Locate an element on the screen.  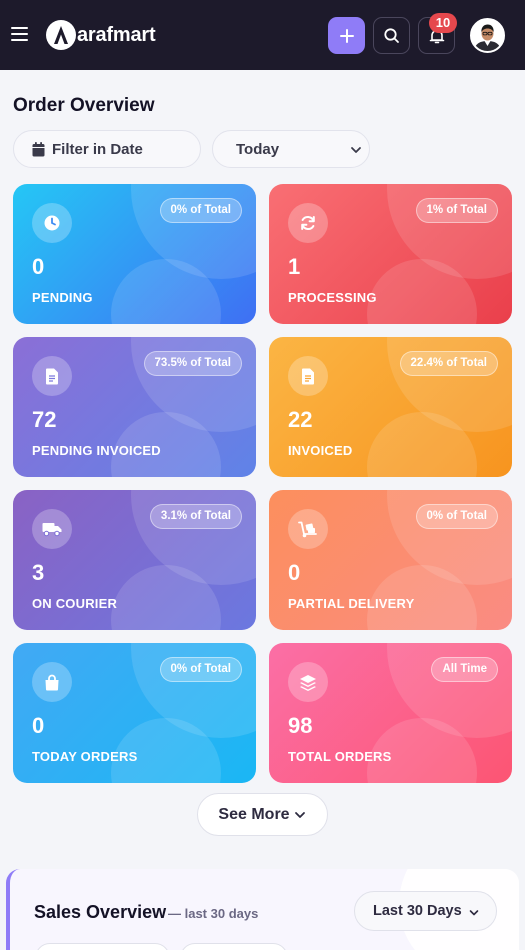
share-badge: 73.5% of Total is located at coordinates (192, 363).